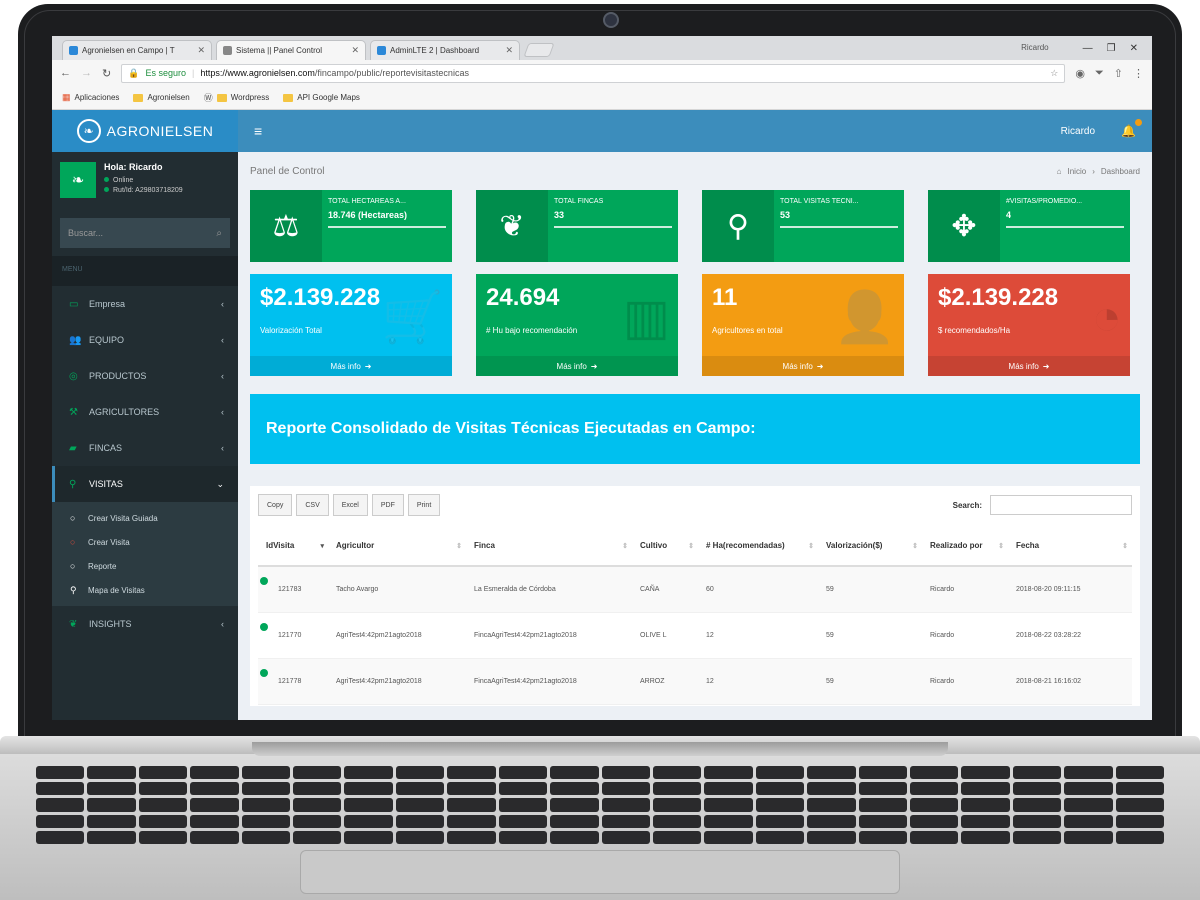  I want to click on copy-button: Copy, so click(275, 505).